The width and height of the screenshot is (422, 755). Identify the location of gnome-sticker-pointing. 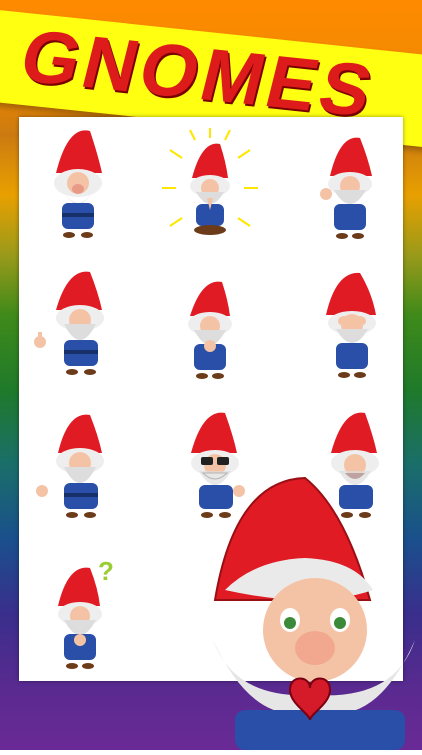
(78, 465).